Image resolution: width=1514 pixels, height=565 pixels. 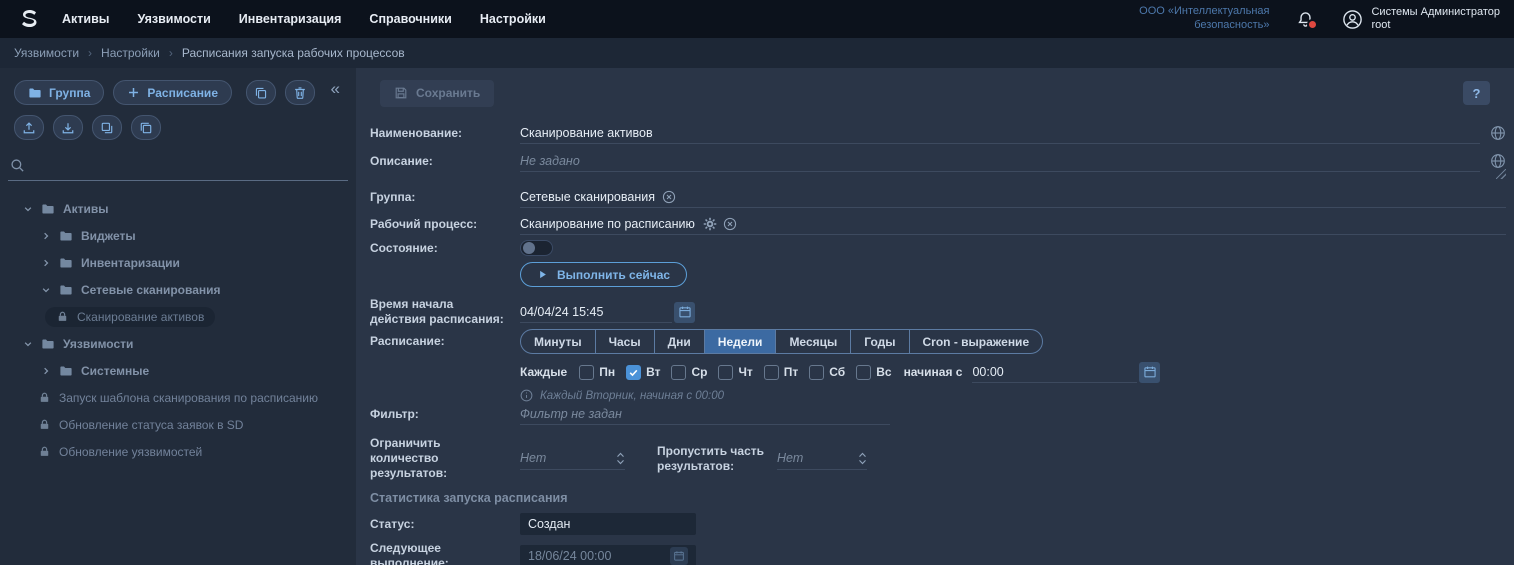 What do you see at coordinates (1501, 174) in the screenshot?
I see `resize-handle-icon` at bounding box center [1501, 174].